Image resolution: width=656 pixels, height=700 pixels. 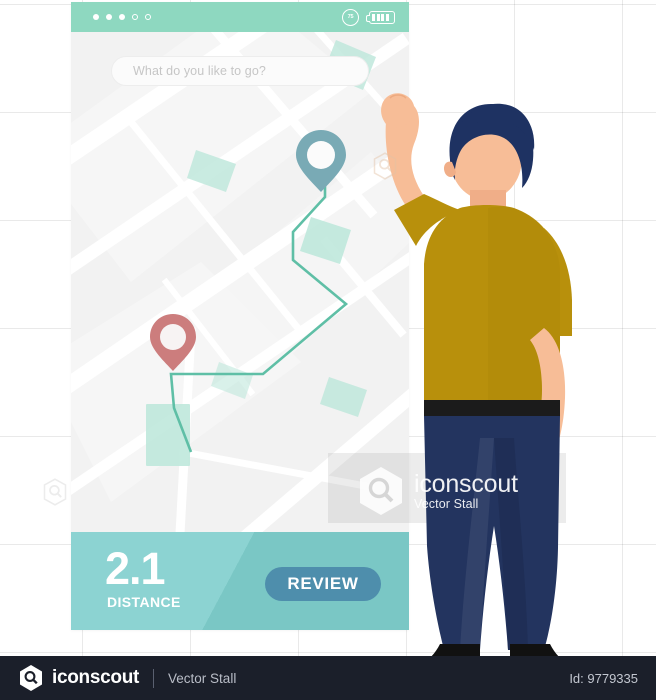 What do you see at coordinates (135, 568) in the screenshot?
I see `distance-value: 2.1` at bounding box center [135, 568].